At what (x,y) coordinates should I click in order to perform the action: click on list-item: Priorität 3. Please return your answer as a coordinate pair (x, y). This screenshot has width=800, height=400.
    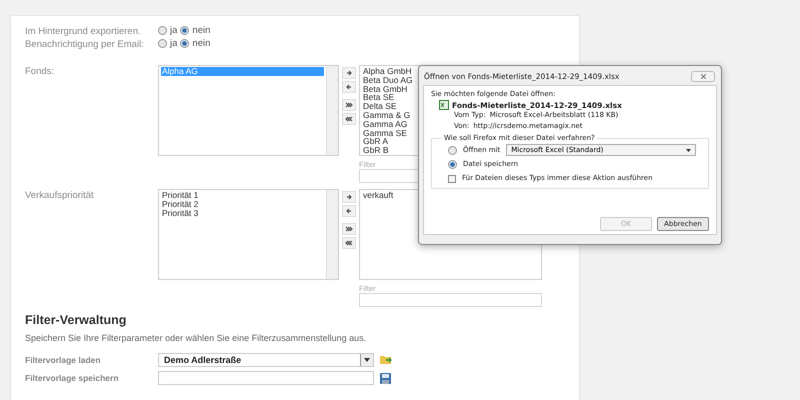
    Looking at the image, I should click on (242, 213).